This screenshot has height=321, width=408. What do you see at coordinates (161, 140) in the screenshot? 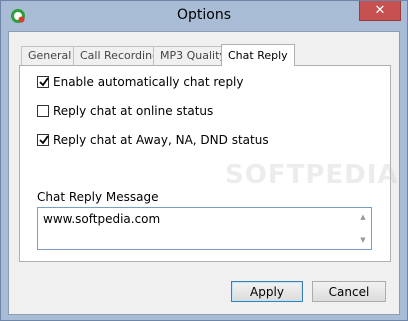
I see `reply-away-label: Reply chat at Away, NA, DND status` at bounding box center [161, 140].